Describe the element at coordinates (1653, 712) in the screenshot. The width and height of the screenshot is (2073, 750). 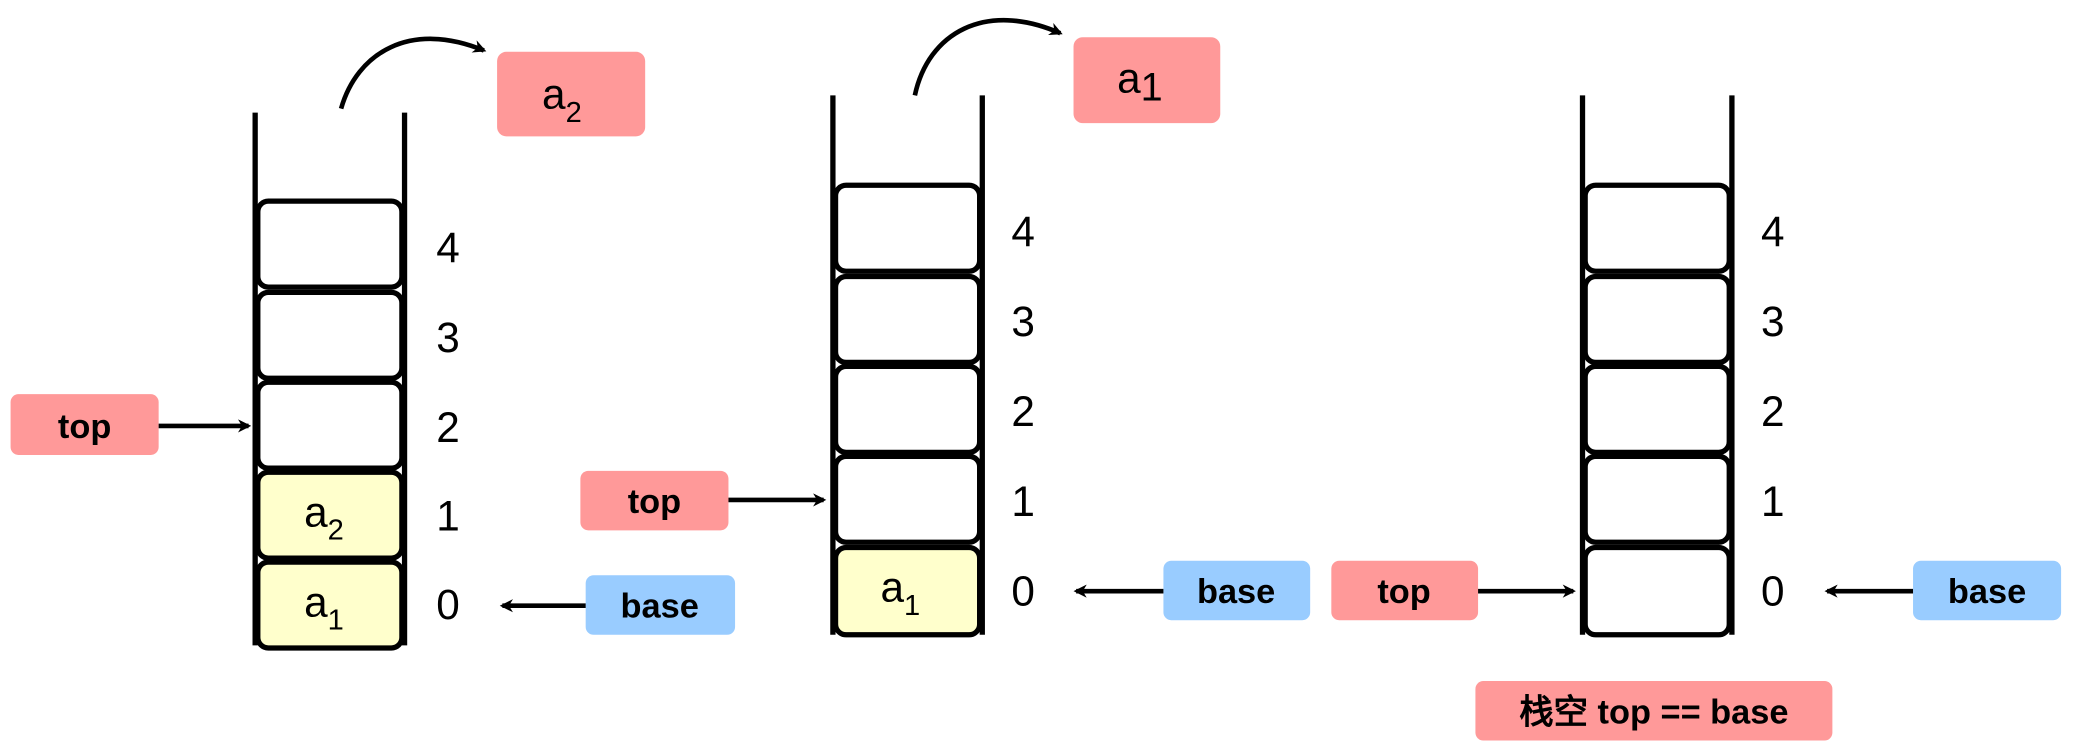
I see `empty-stack-caption: 栈空 top == base` at that location.